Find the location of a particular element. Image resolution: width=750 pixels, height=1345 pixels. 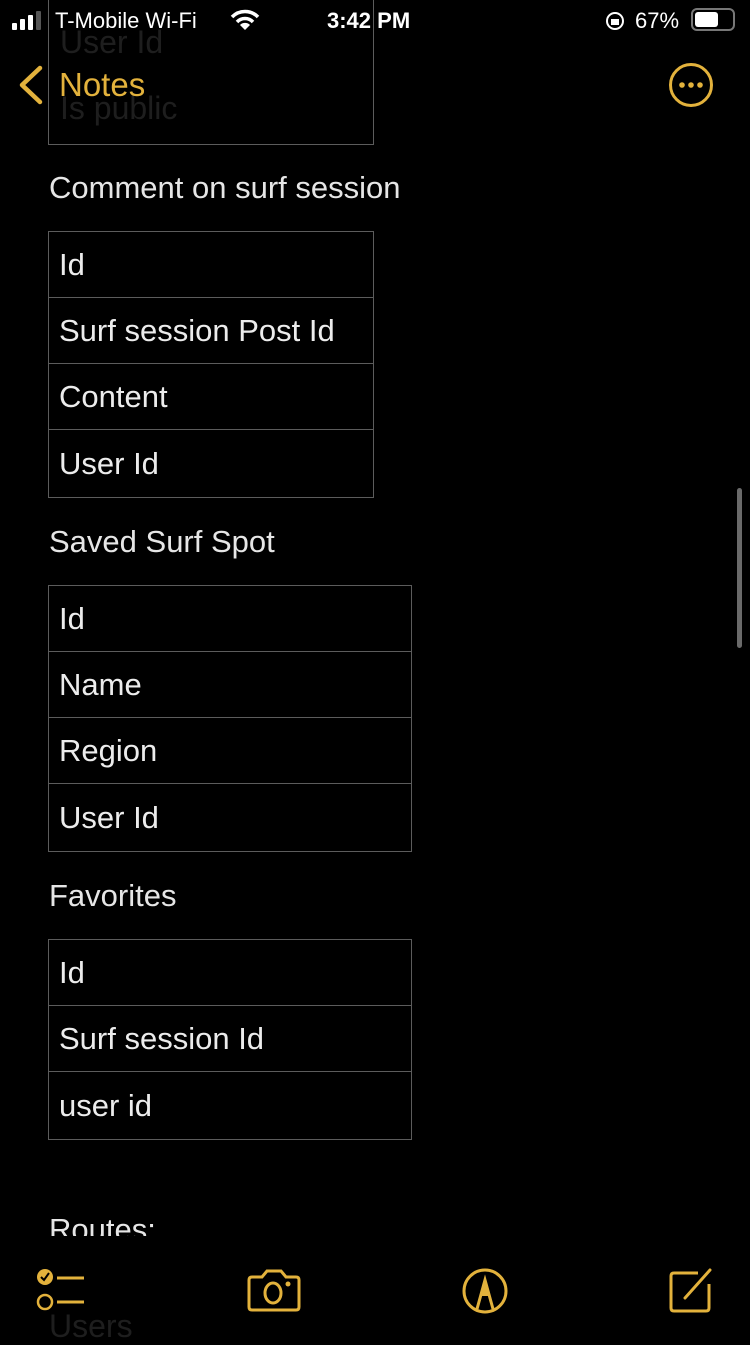

table-comment-on-surf-session: Id Surf session Post Id Content User Id is located at coordinates (211, 364).